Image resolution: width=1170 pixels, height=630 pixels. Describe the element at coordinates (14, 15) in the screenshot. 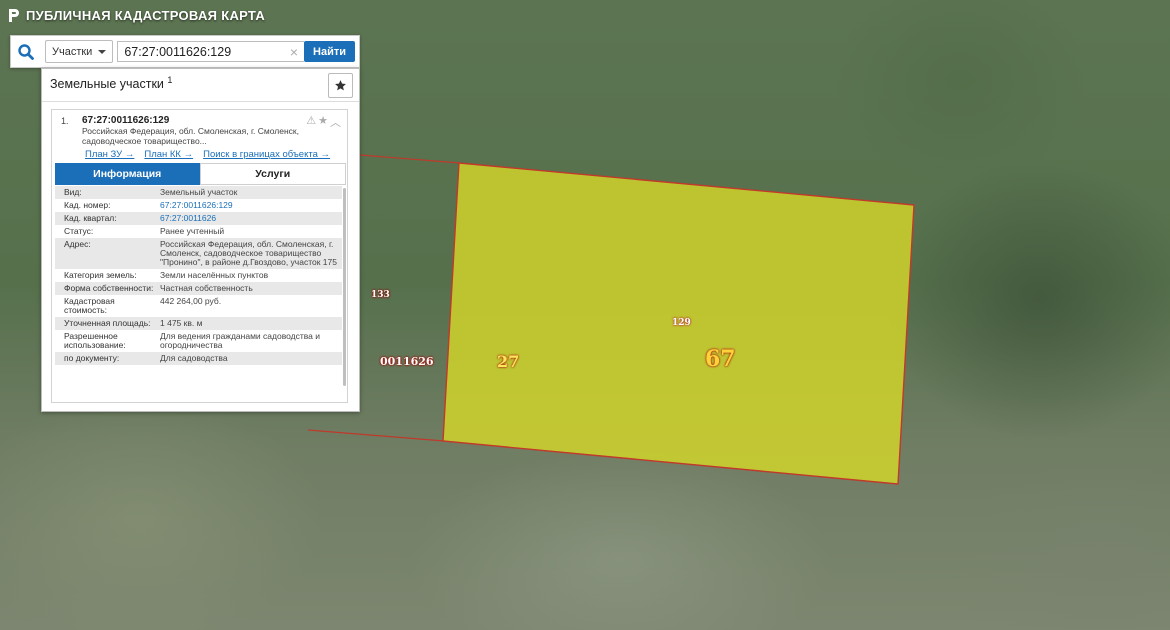

I see `logo-icon` at that location.